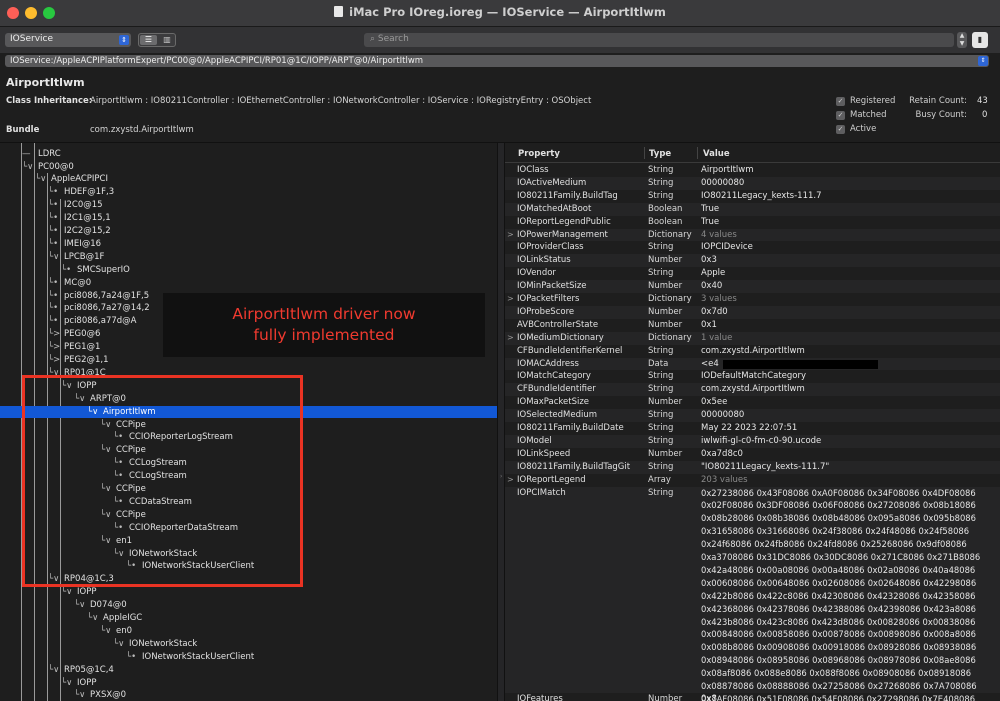 The width and height of the screenshot is (1000, 701). I want to click on property-key: IOReportLegendPublic, so click(564, 221).